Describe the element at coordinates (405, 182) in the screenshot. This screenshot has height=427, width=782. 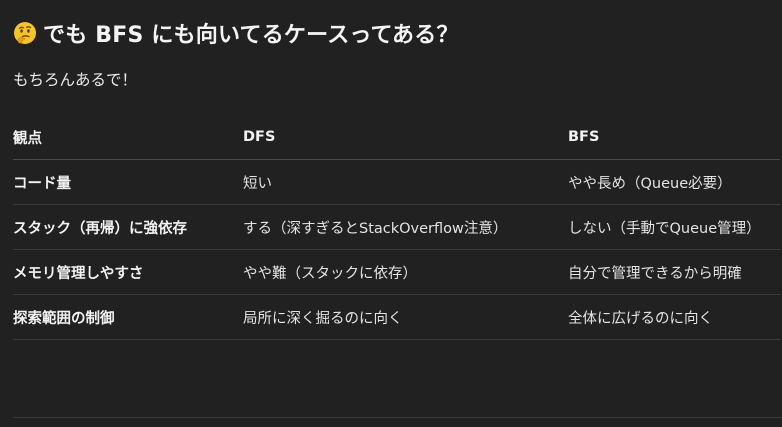
I see `row-dfs-value: 短い` at that location.